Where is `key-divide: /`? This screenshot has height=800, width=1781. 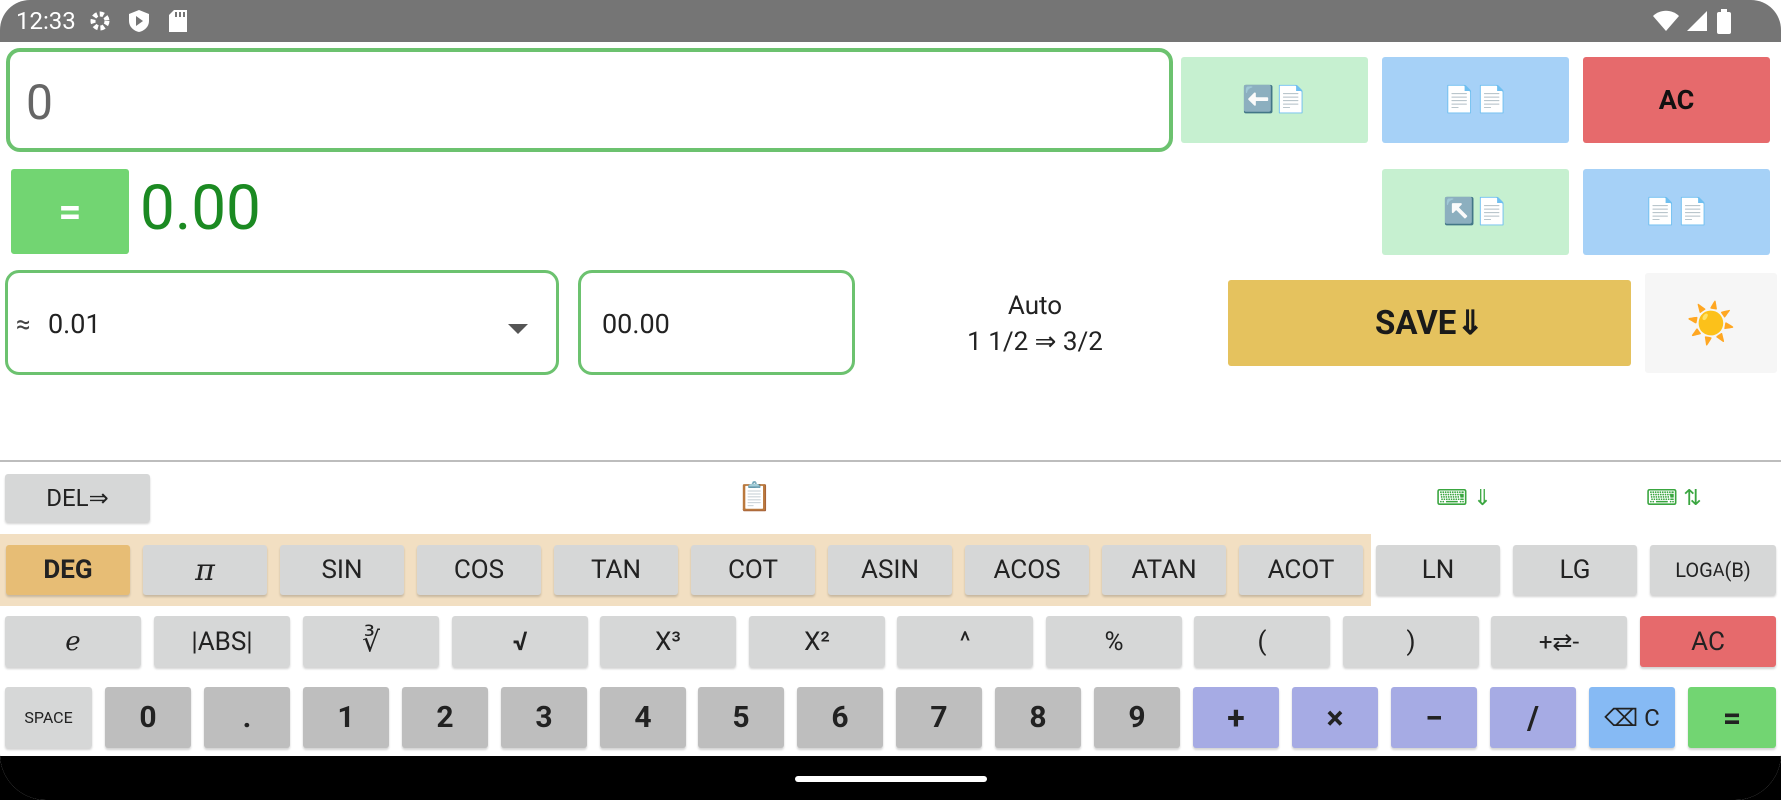 key-divide: / is located at coordinates (1533, 717).